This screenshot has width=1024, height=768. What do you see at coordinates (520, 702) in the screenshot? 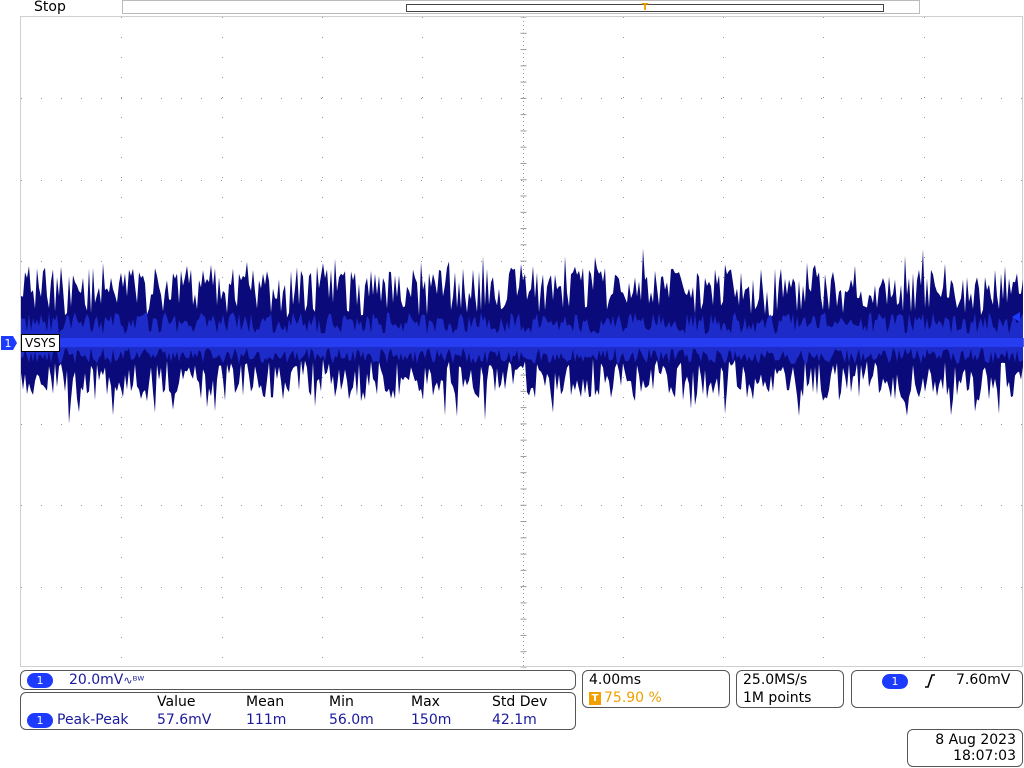
I see `measurement-header-stddev: Std Dev` at bounding box center [520, 702].